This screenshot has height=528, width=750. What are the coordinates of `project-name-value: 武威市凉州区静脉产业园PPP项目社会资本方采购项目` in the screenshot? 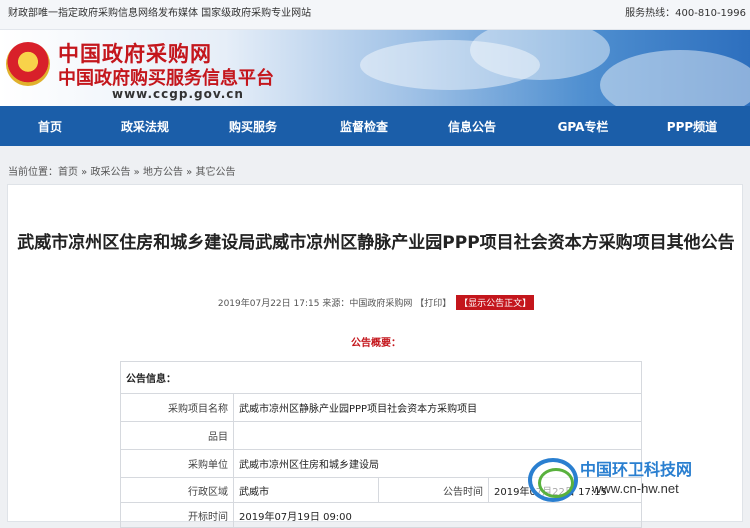 It's located at (437, 407).